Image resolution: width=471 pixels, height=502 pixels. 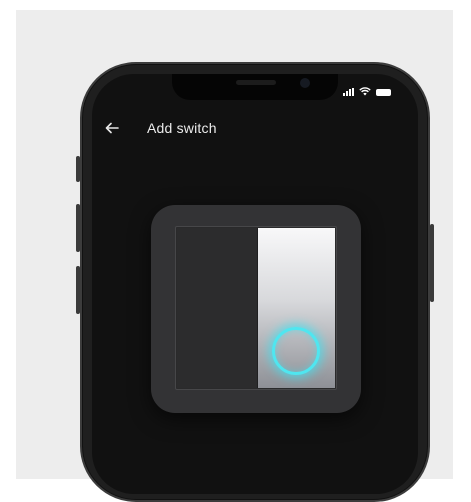 I want to click on earpiece-speaker, so click(x=256, y=82).